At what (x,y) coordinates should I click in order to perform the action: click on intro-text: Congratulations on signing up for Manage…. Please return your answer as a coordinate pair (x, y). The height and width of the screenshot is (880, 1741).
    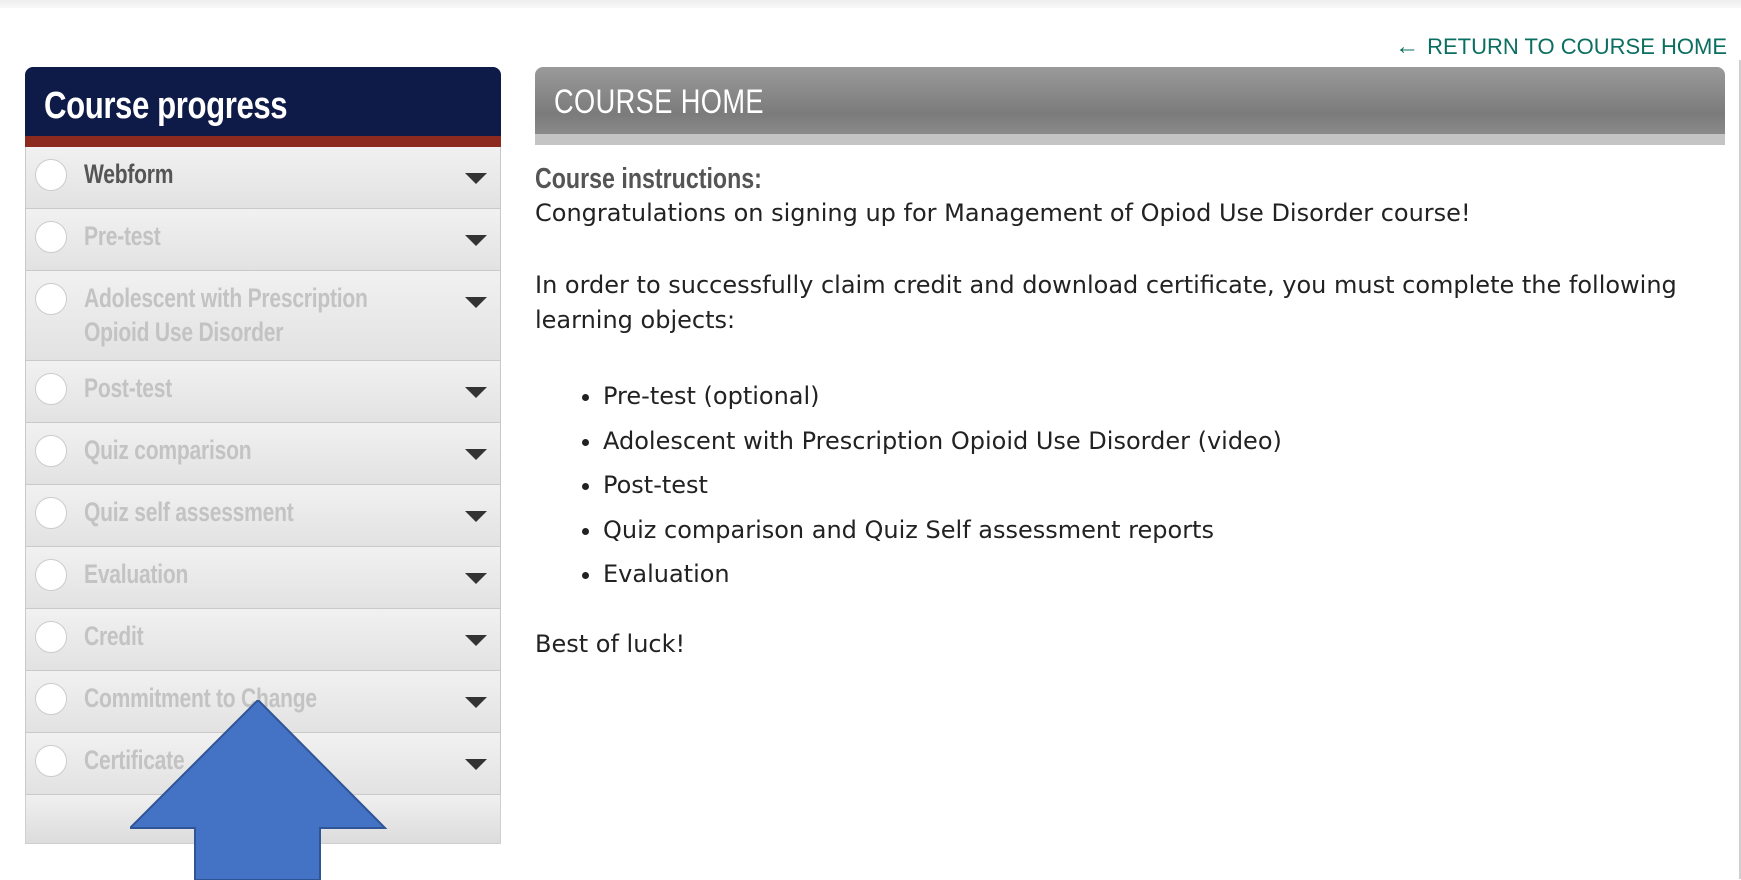
    Looking at the image, I should click on (1003, 213).